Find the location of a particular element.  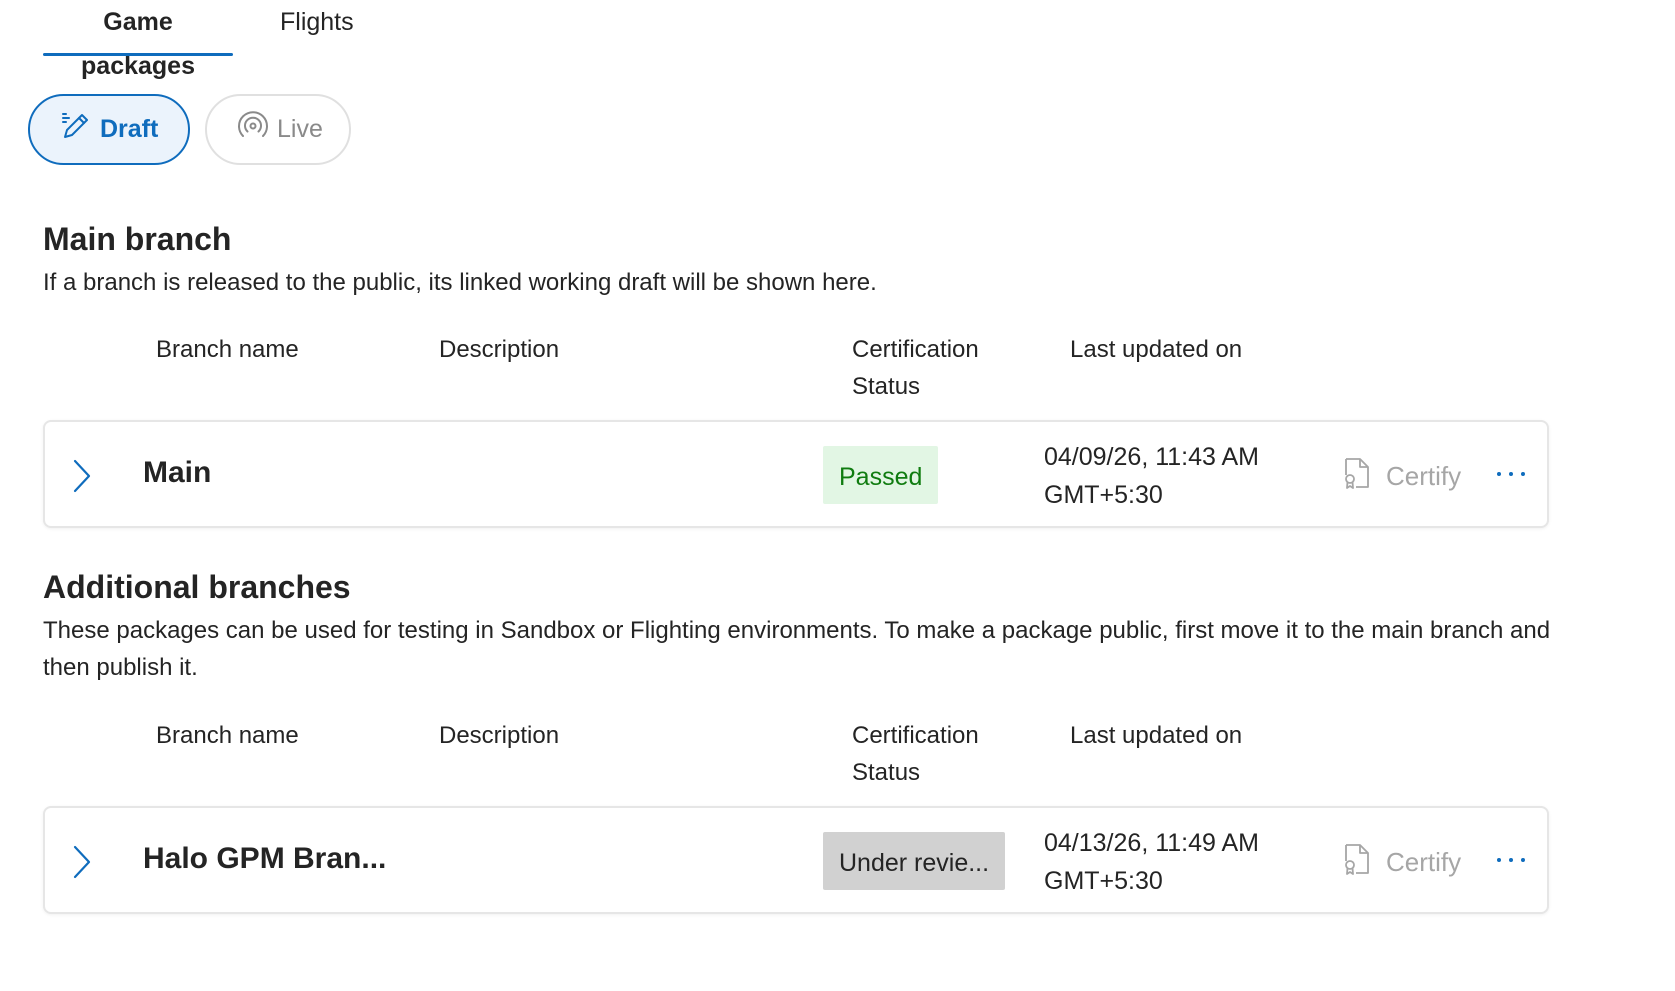

live-toggle-button: Live is located at coordinates (278, 129).